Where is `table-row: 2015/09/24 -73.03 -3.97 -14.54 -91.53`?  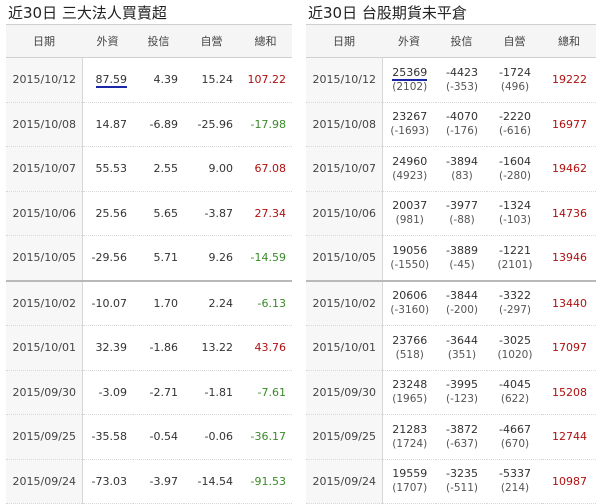
table-row: 2015/09/24 -73.03 -3.97 -14.54 -91.53 is located at coordinates (149, 481).